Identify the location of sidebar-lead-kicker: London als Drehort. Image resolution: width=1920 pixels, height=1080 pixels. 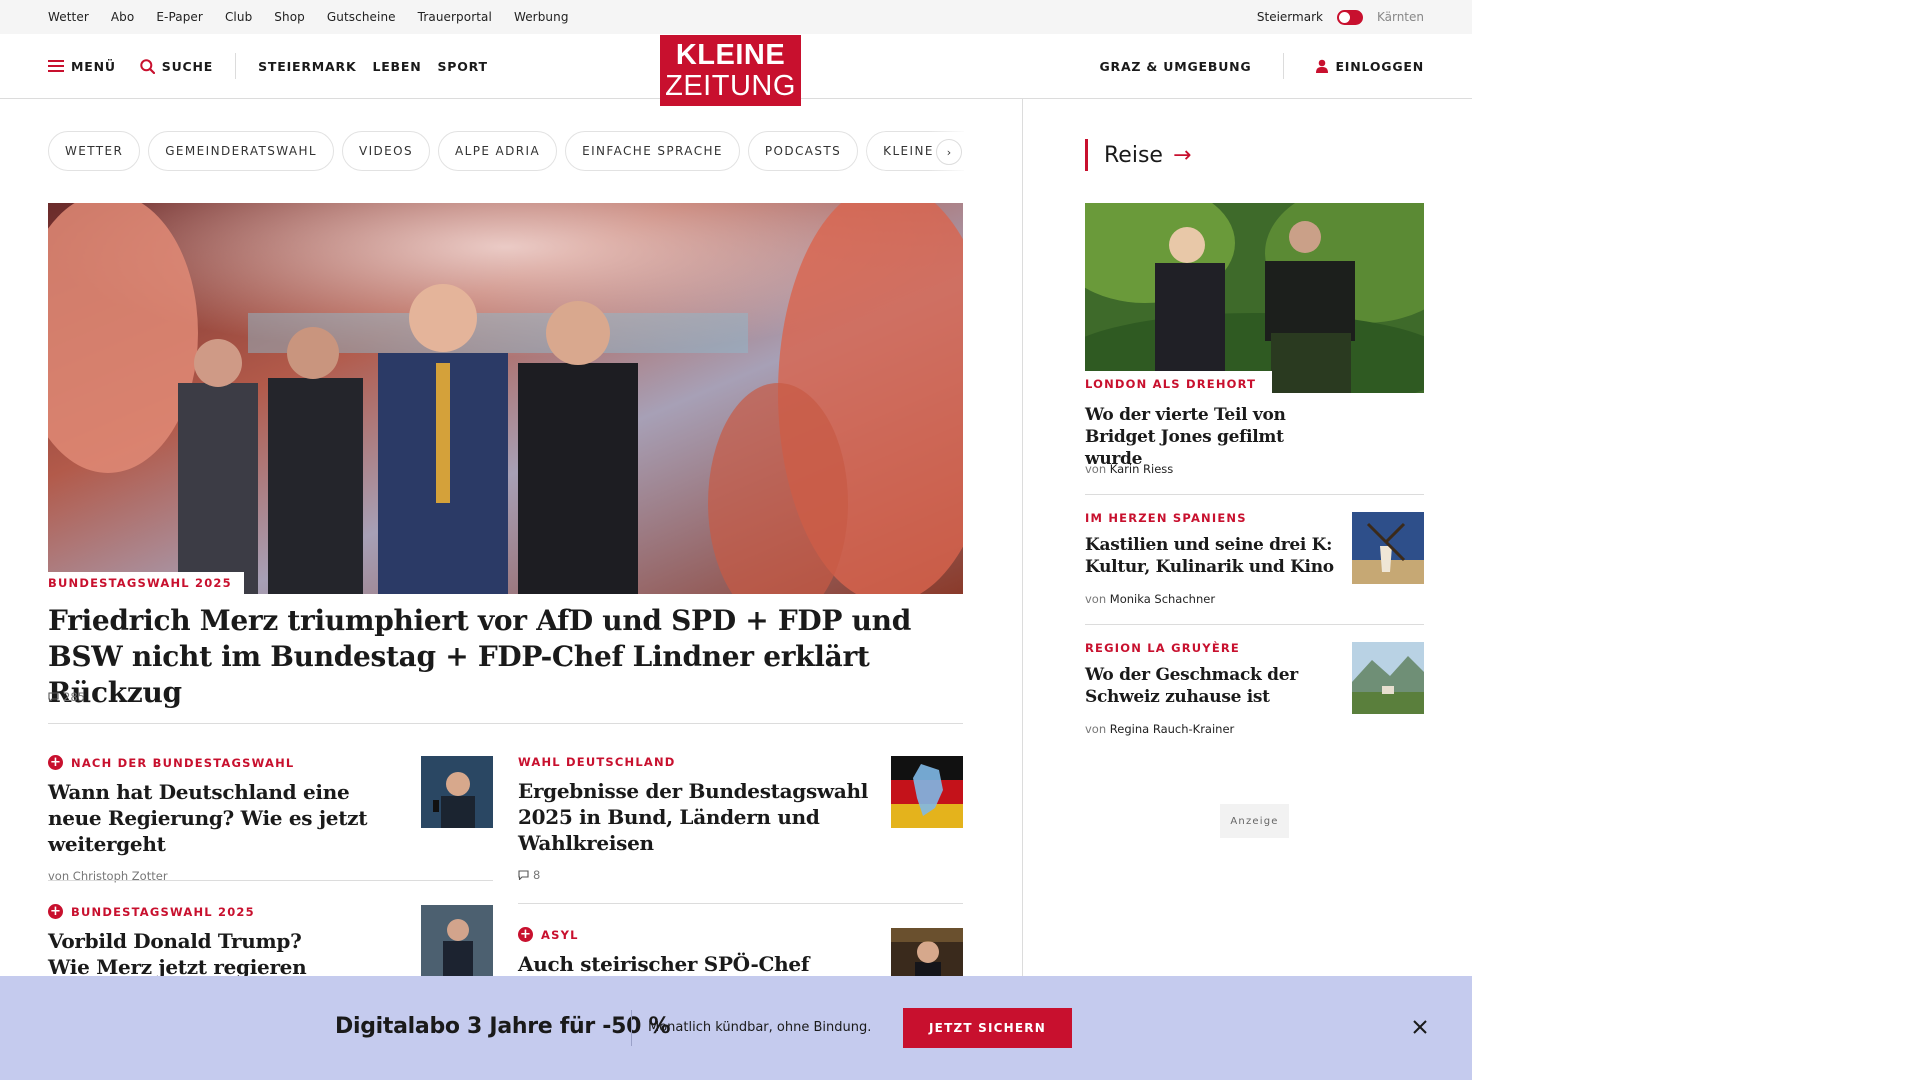
(1179, 382).